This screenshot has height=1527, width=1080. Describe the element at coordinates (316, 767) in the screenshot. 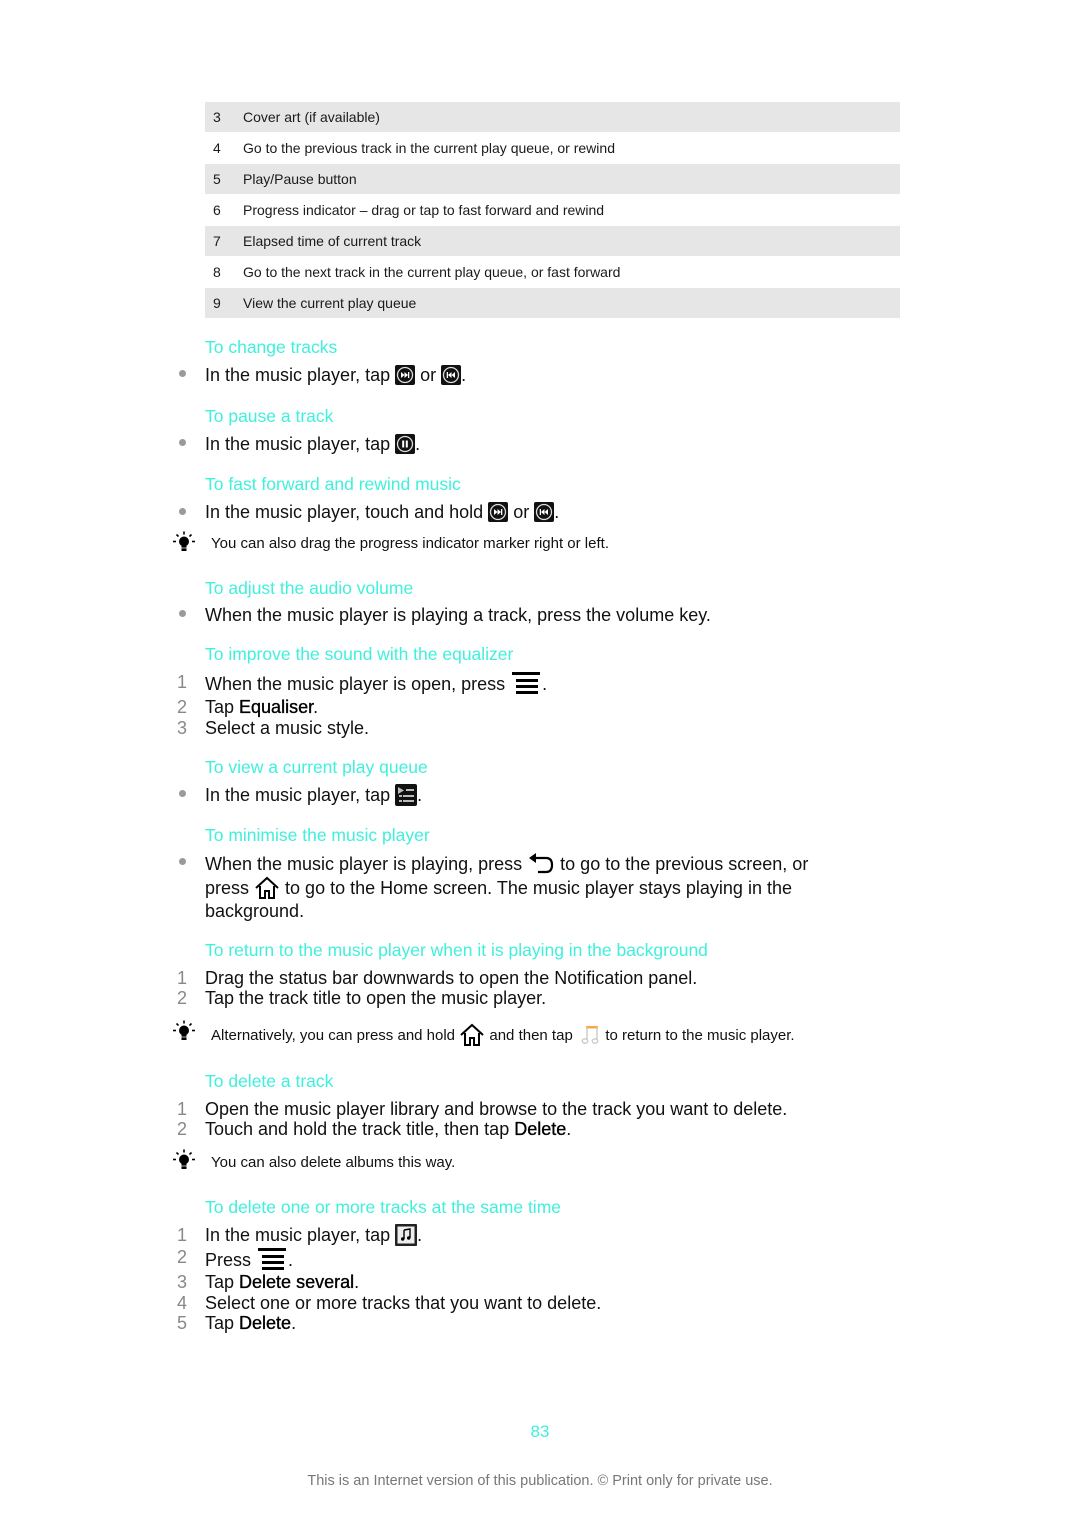

I see `section-heading-view-queue: To view a current play queue` at that location.